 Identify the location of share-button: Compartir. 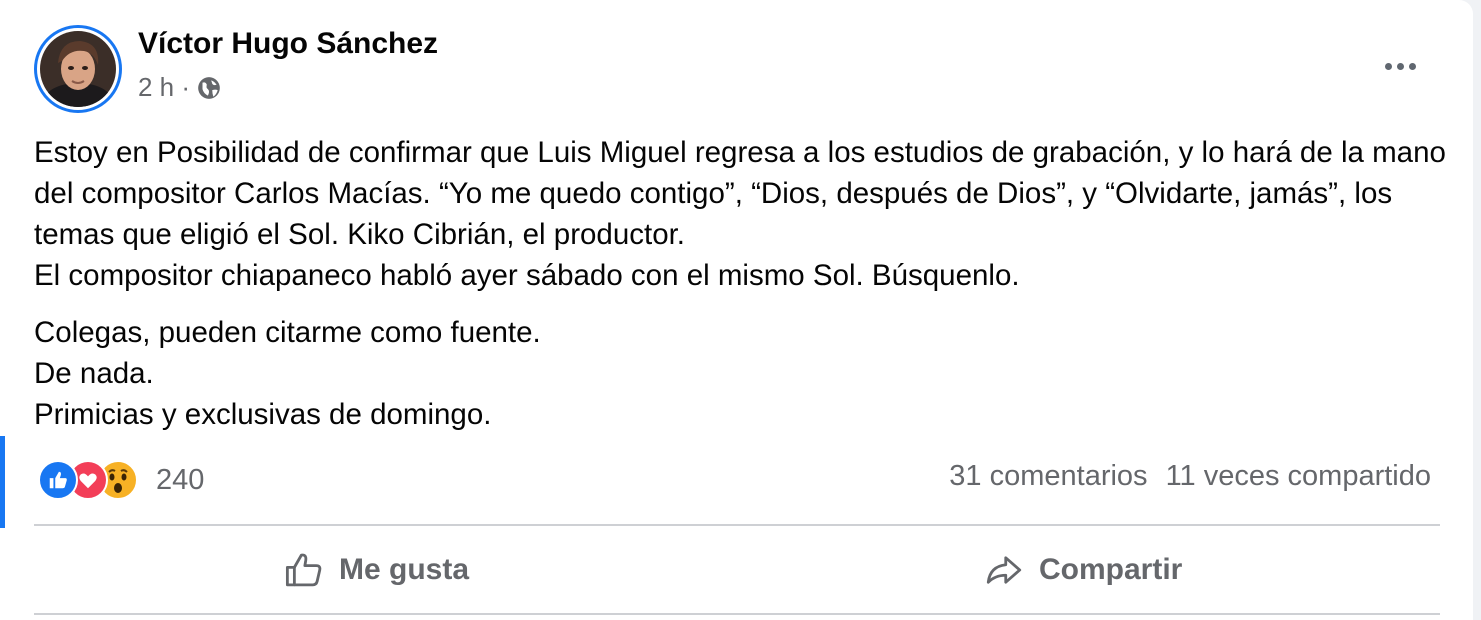
(1082, 570).